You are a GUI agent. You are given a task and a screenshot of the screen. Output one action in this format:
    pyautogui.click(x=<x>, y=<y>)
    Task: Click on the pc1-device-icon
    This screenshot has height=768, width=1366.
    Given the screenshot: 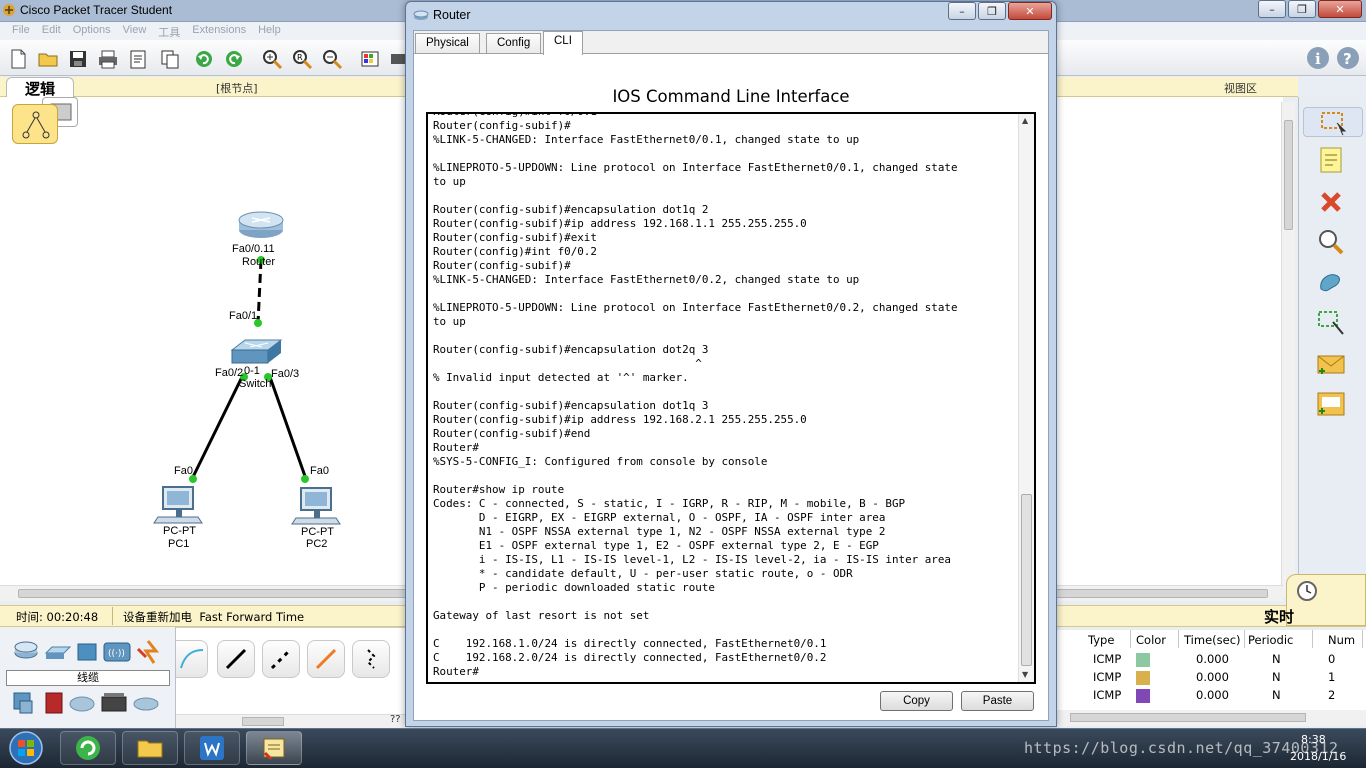 What is the action you would take?
    pyautogui.click(x=178, y=505)
    